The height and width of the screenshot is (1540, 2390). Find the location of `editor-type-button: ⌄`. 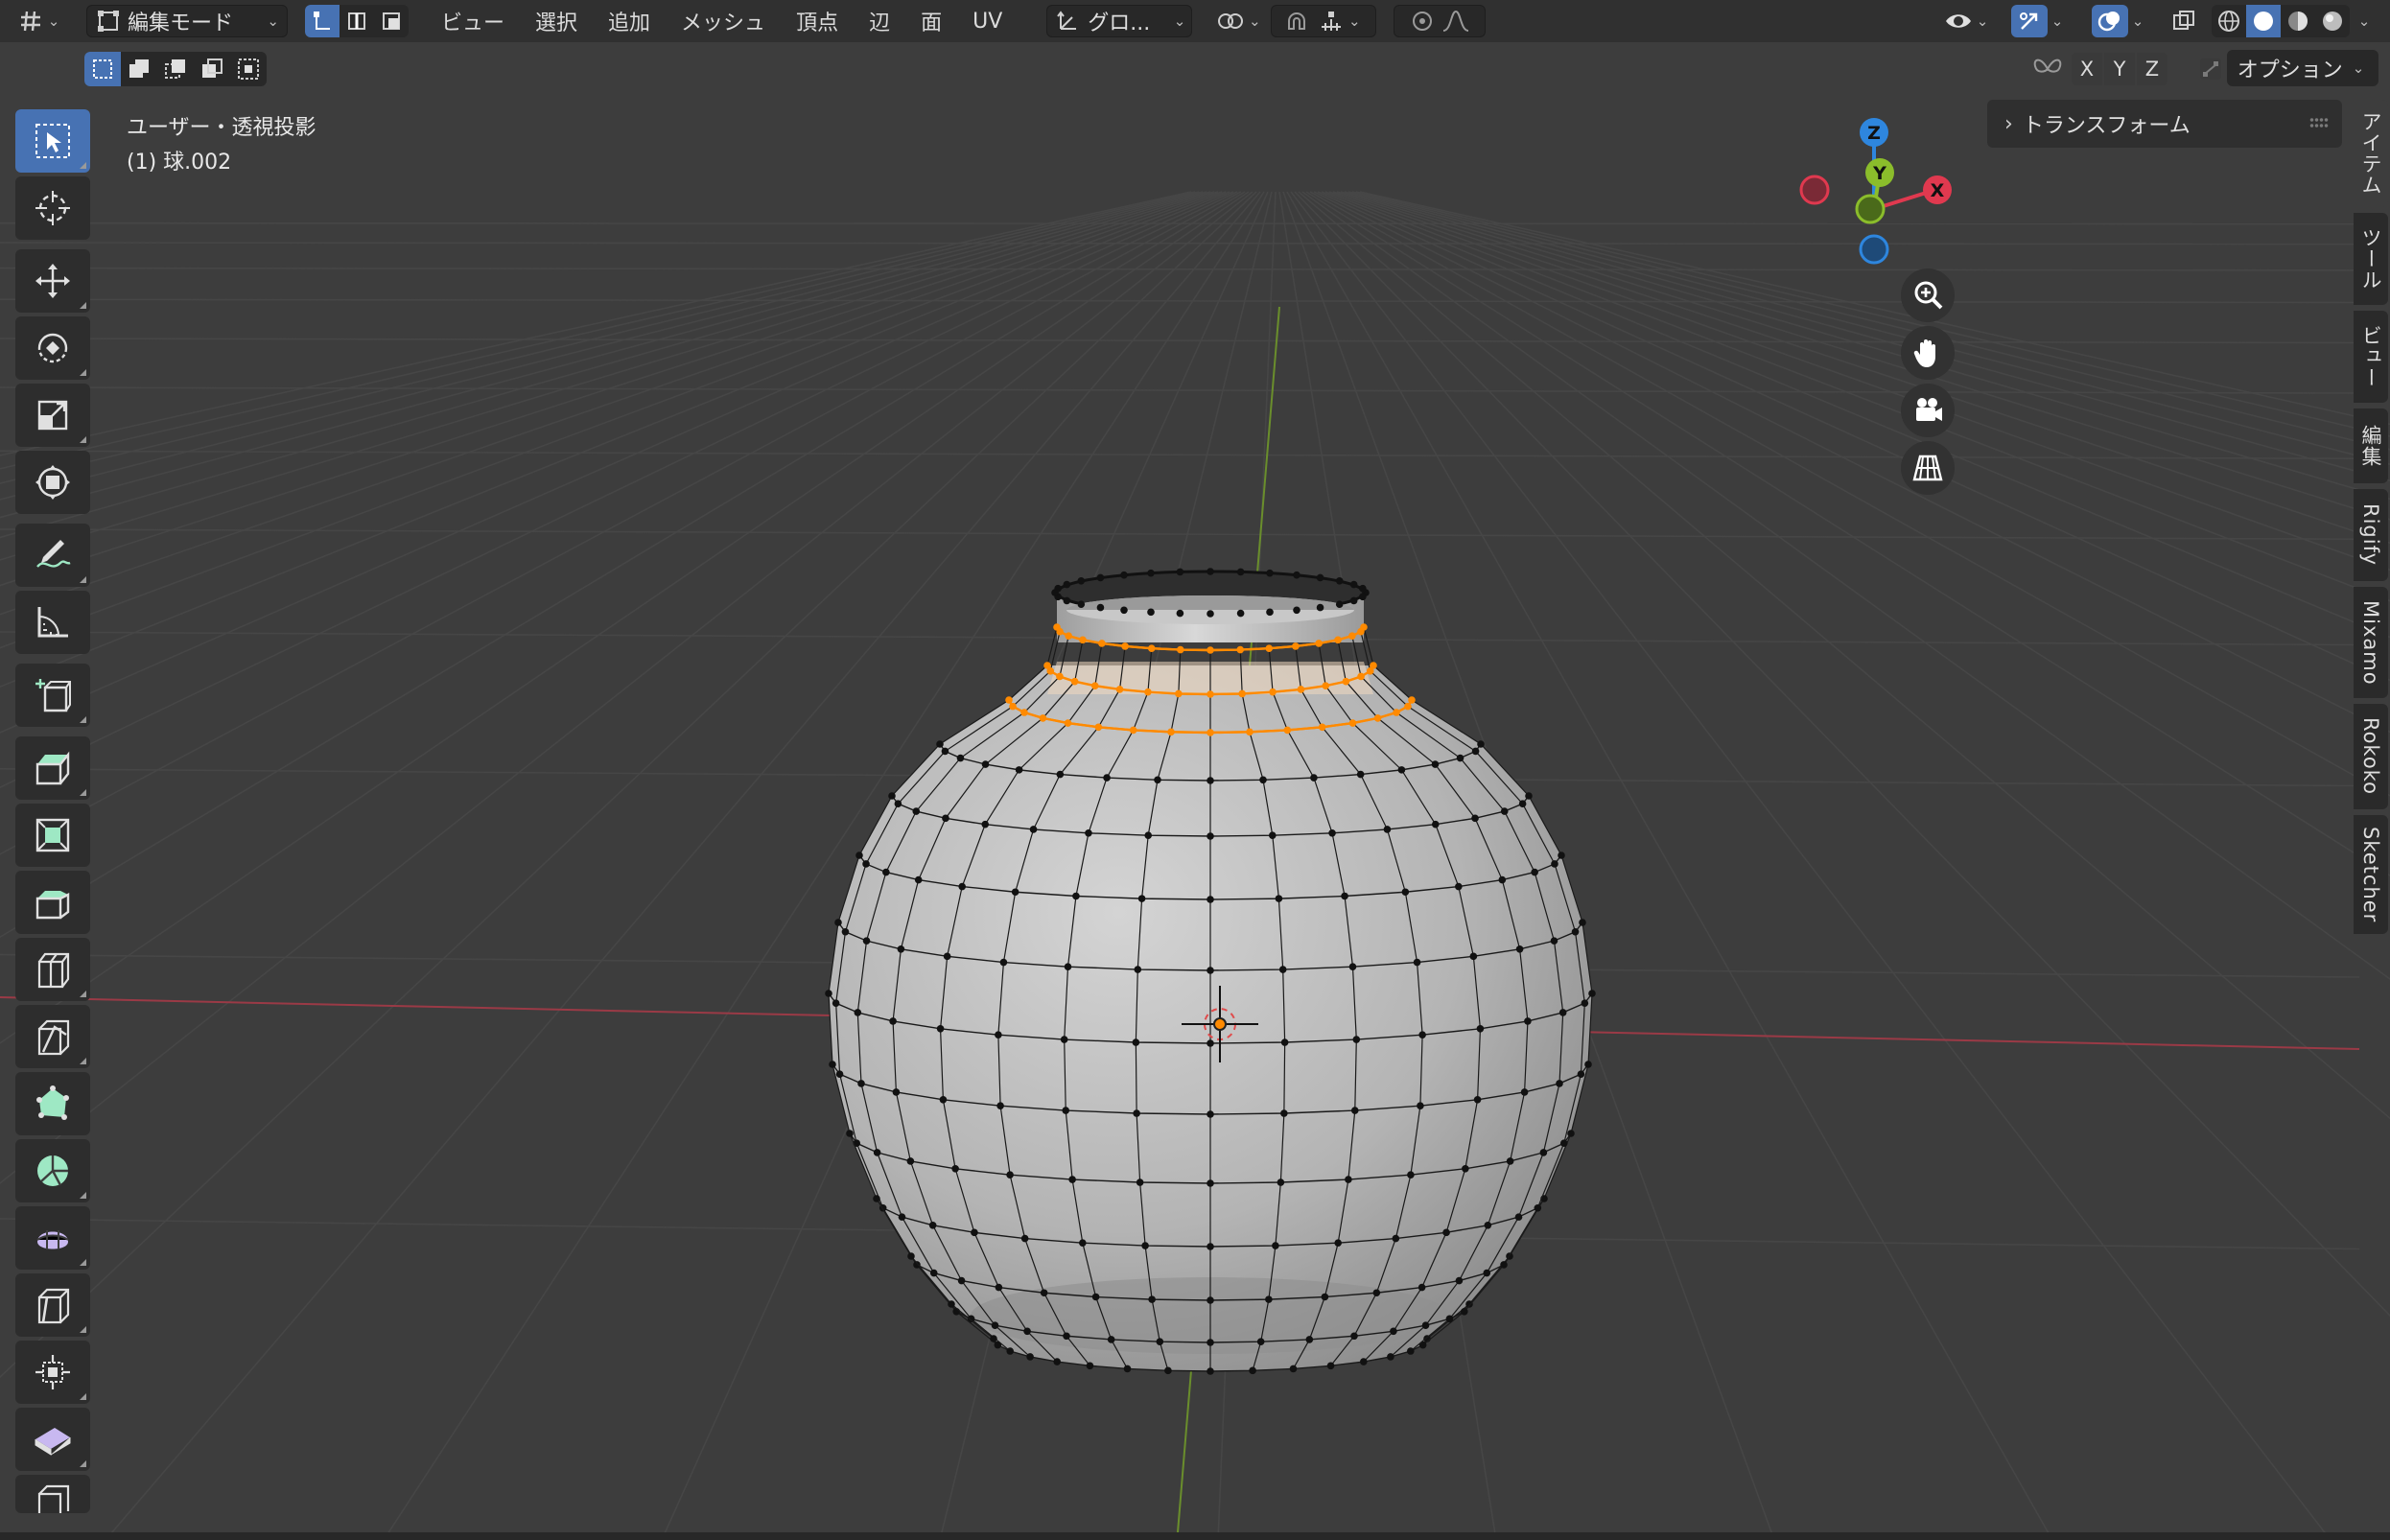

editor-type-button: ⌄ is located at coordinates (40, 21).